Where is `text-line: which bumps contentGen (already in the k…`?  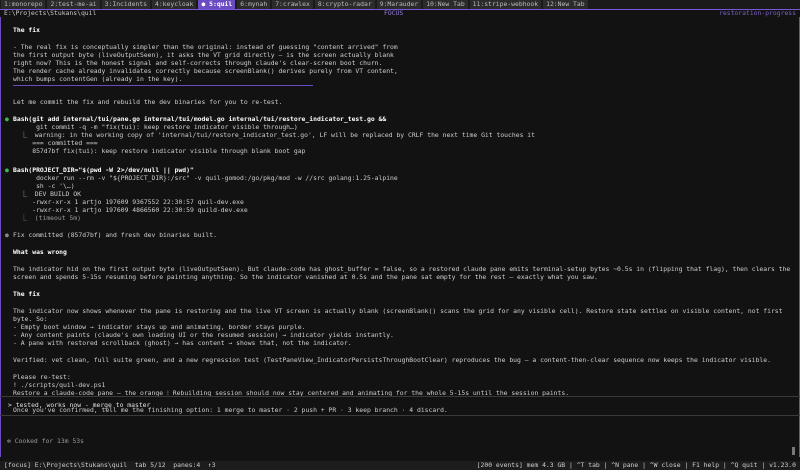
text-line: which bumps contentGen (already in the k… is located at coordinates (98, 79).